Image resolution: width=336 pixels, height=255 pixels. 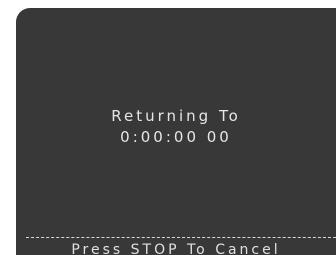 I want to click on footer-divider, so click(x=181, y=237).